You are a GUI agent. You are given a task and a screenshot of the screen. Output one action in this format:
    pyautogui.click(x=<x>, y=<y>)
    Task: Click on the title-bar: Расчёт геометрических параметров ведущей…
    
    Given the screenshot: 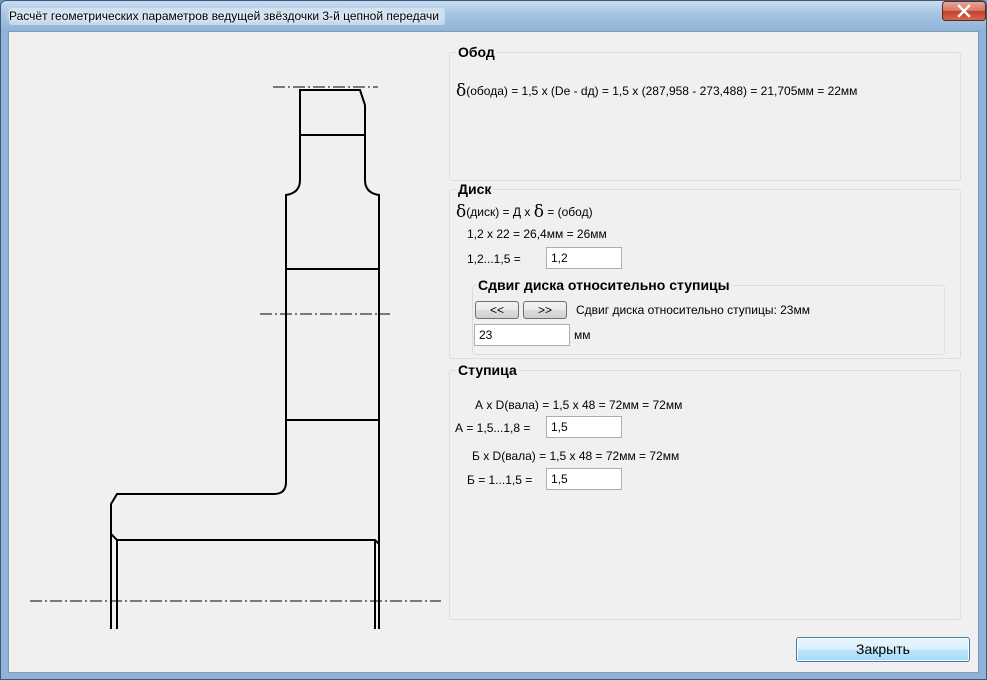 What is the action you would take?
    pyautogui.click(x=493, y=16)
    